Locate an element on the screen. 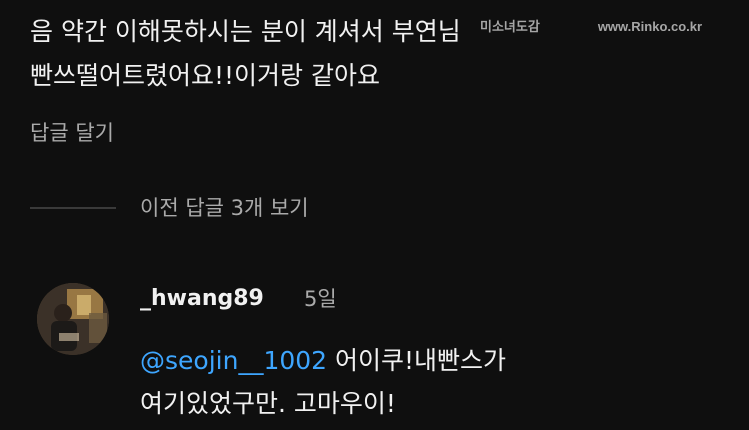 This screenshot has height=430, width=749. avatar-photo is located at coordinates (73, 319).